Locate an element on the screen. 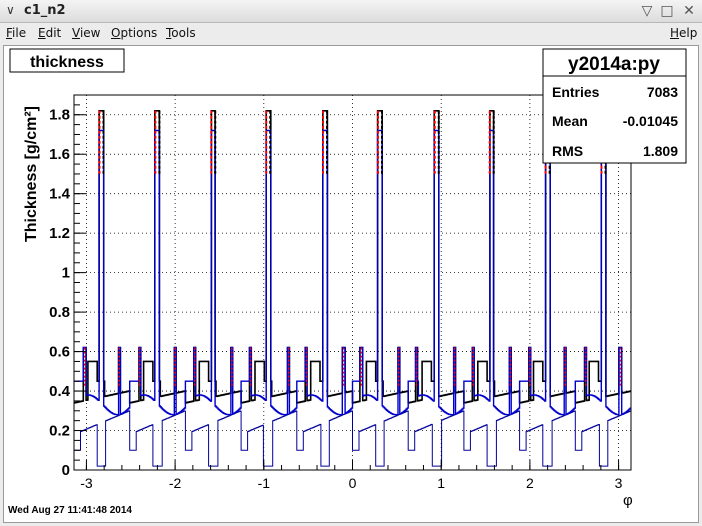 The width and height of the screenshot is (702, 526). window-title: c1_n2 is located at coordinates (45, 10).